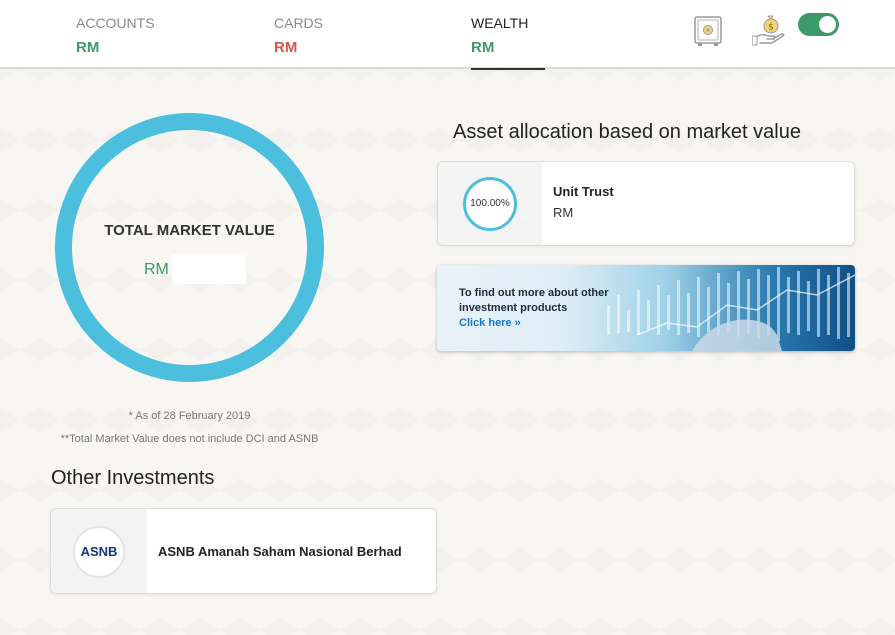 The image size is (895, 635). What do you see at coordinates (447, 35) in the screenshot?
I see `top-nav-bar: ACCOUNTS RM CARDS RM WEALTH RM $` at bounding box center [447, 35].